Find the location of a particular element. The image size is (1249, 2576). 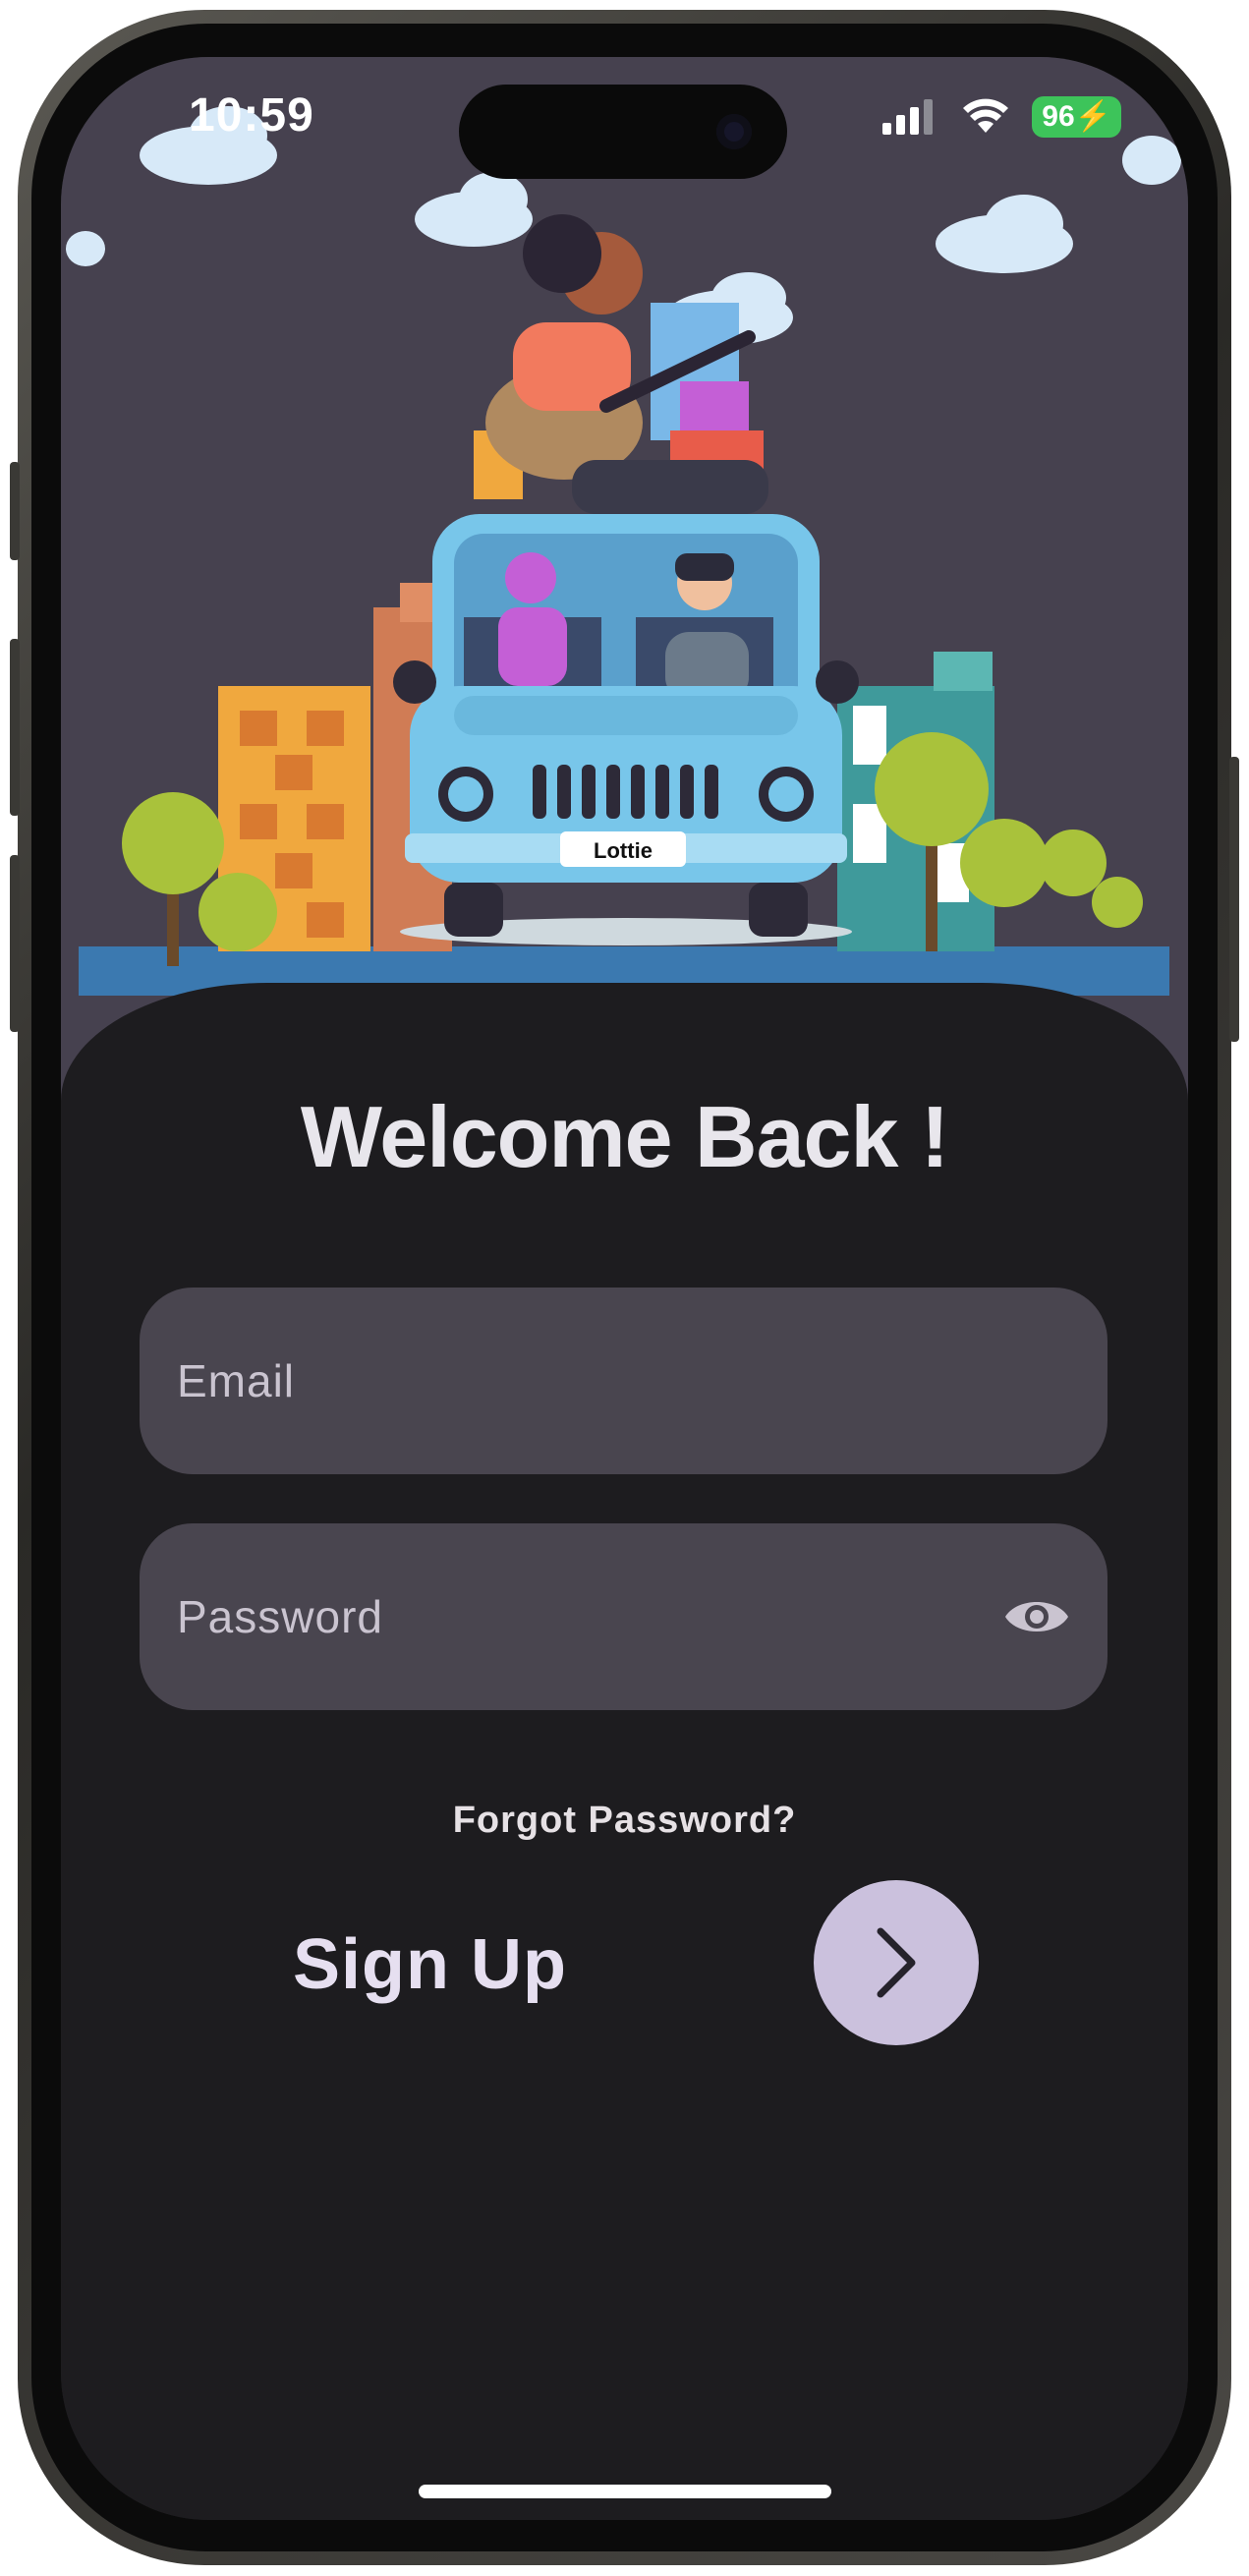

status-indicators: 96⚡ is located at coordinates (1000, 117).